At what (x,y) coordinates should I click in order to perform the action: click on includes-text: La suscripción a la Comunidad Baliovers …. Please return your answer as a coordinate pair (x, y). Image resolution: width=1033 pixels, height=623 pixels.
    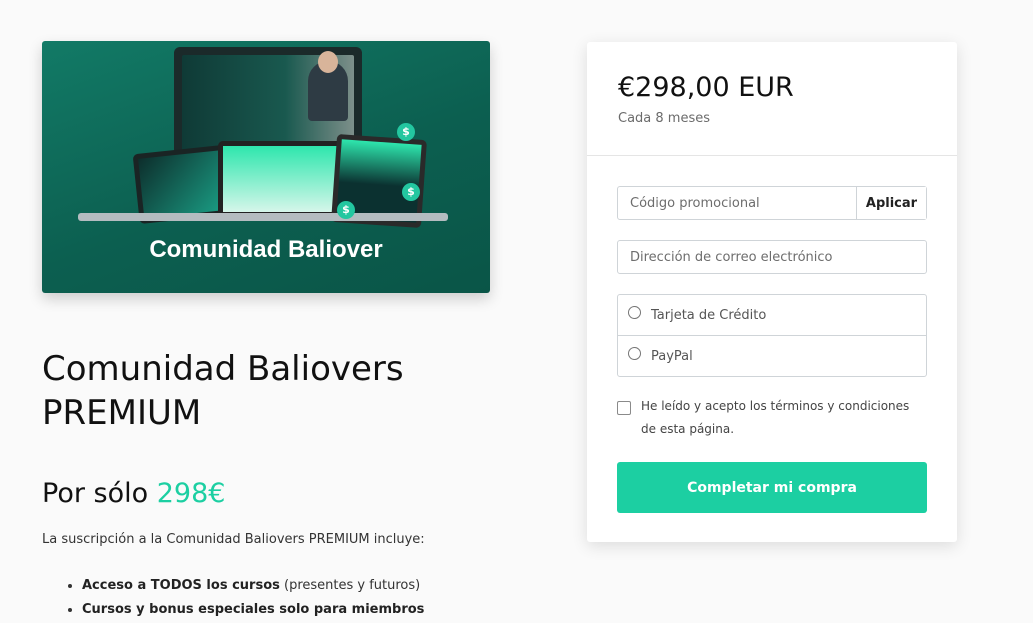
    Looking at the image, I should click on (233, 539).